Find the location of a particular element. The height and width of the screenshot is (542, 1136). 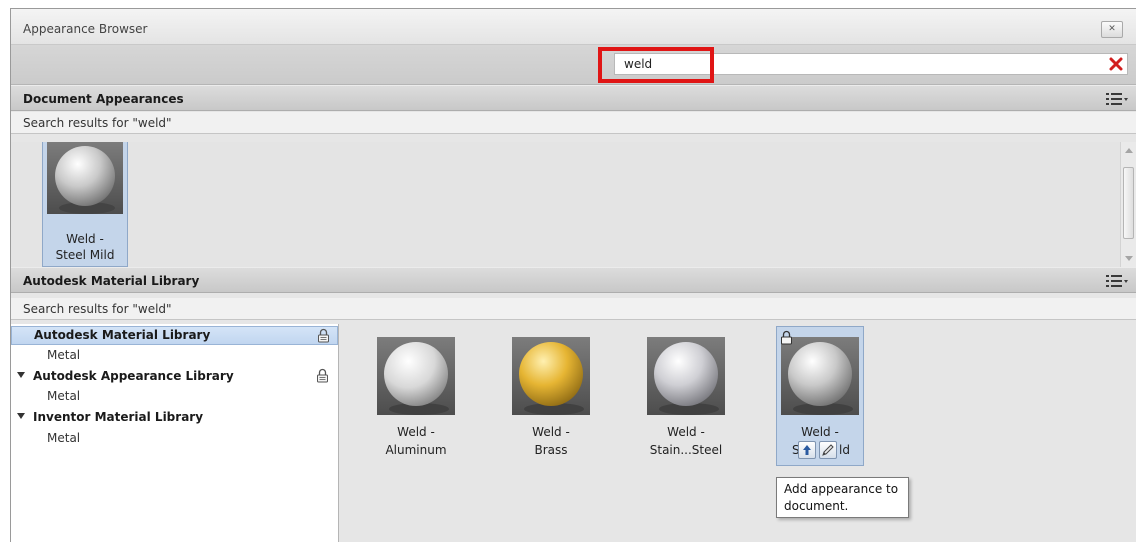

appearance-item-weld-stainless-steel: Weld - Stain...Steel is located at coordinates (686, 399).